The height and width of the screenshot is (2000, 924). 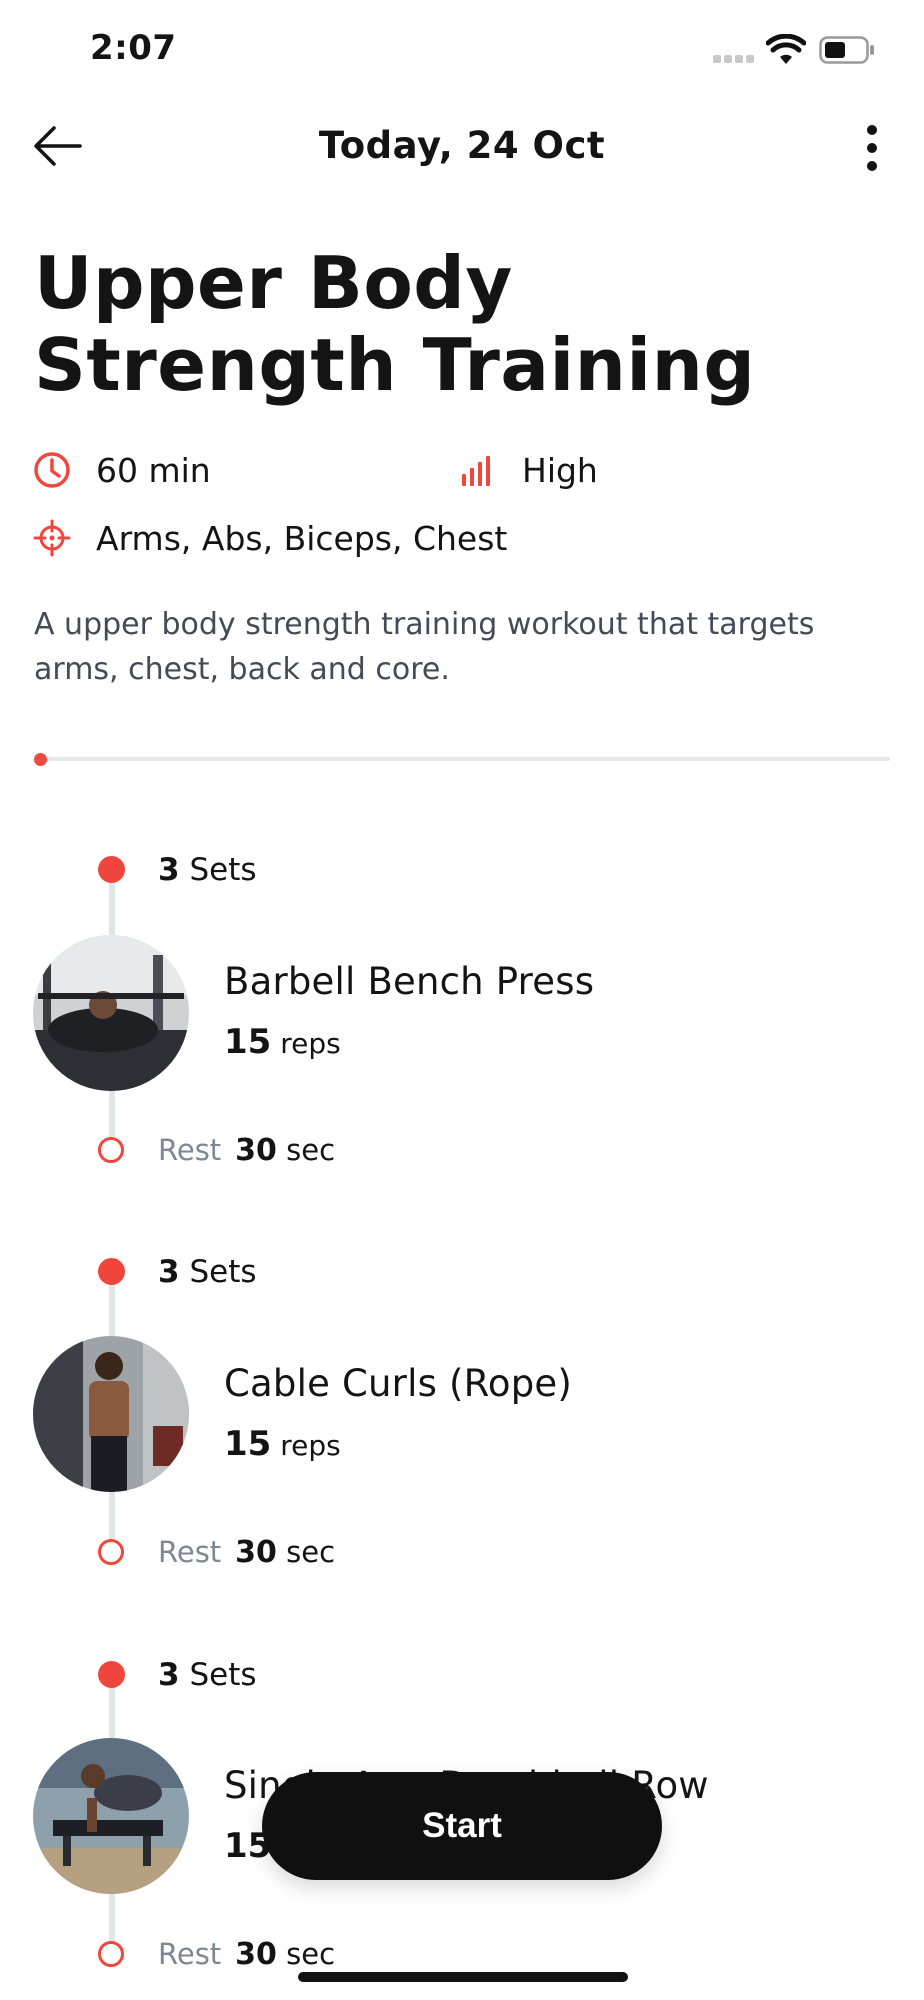 What do you see at coordinates (153, 470) in the screenshot?
I see `duration-text: 60 min` at bounding box center [153, 470].